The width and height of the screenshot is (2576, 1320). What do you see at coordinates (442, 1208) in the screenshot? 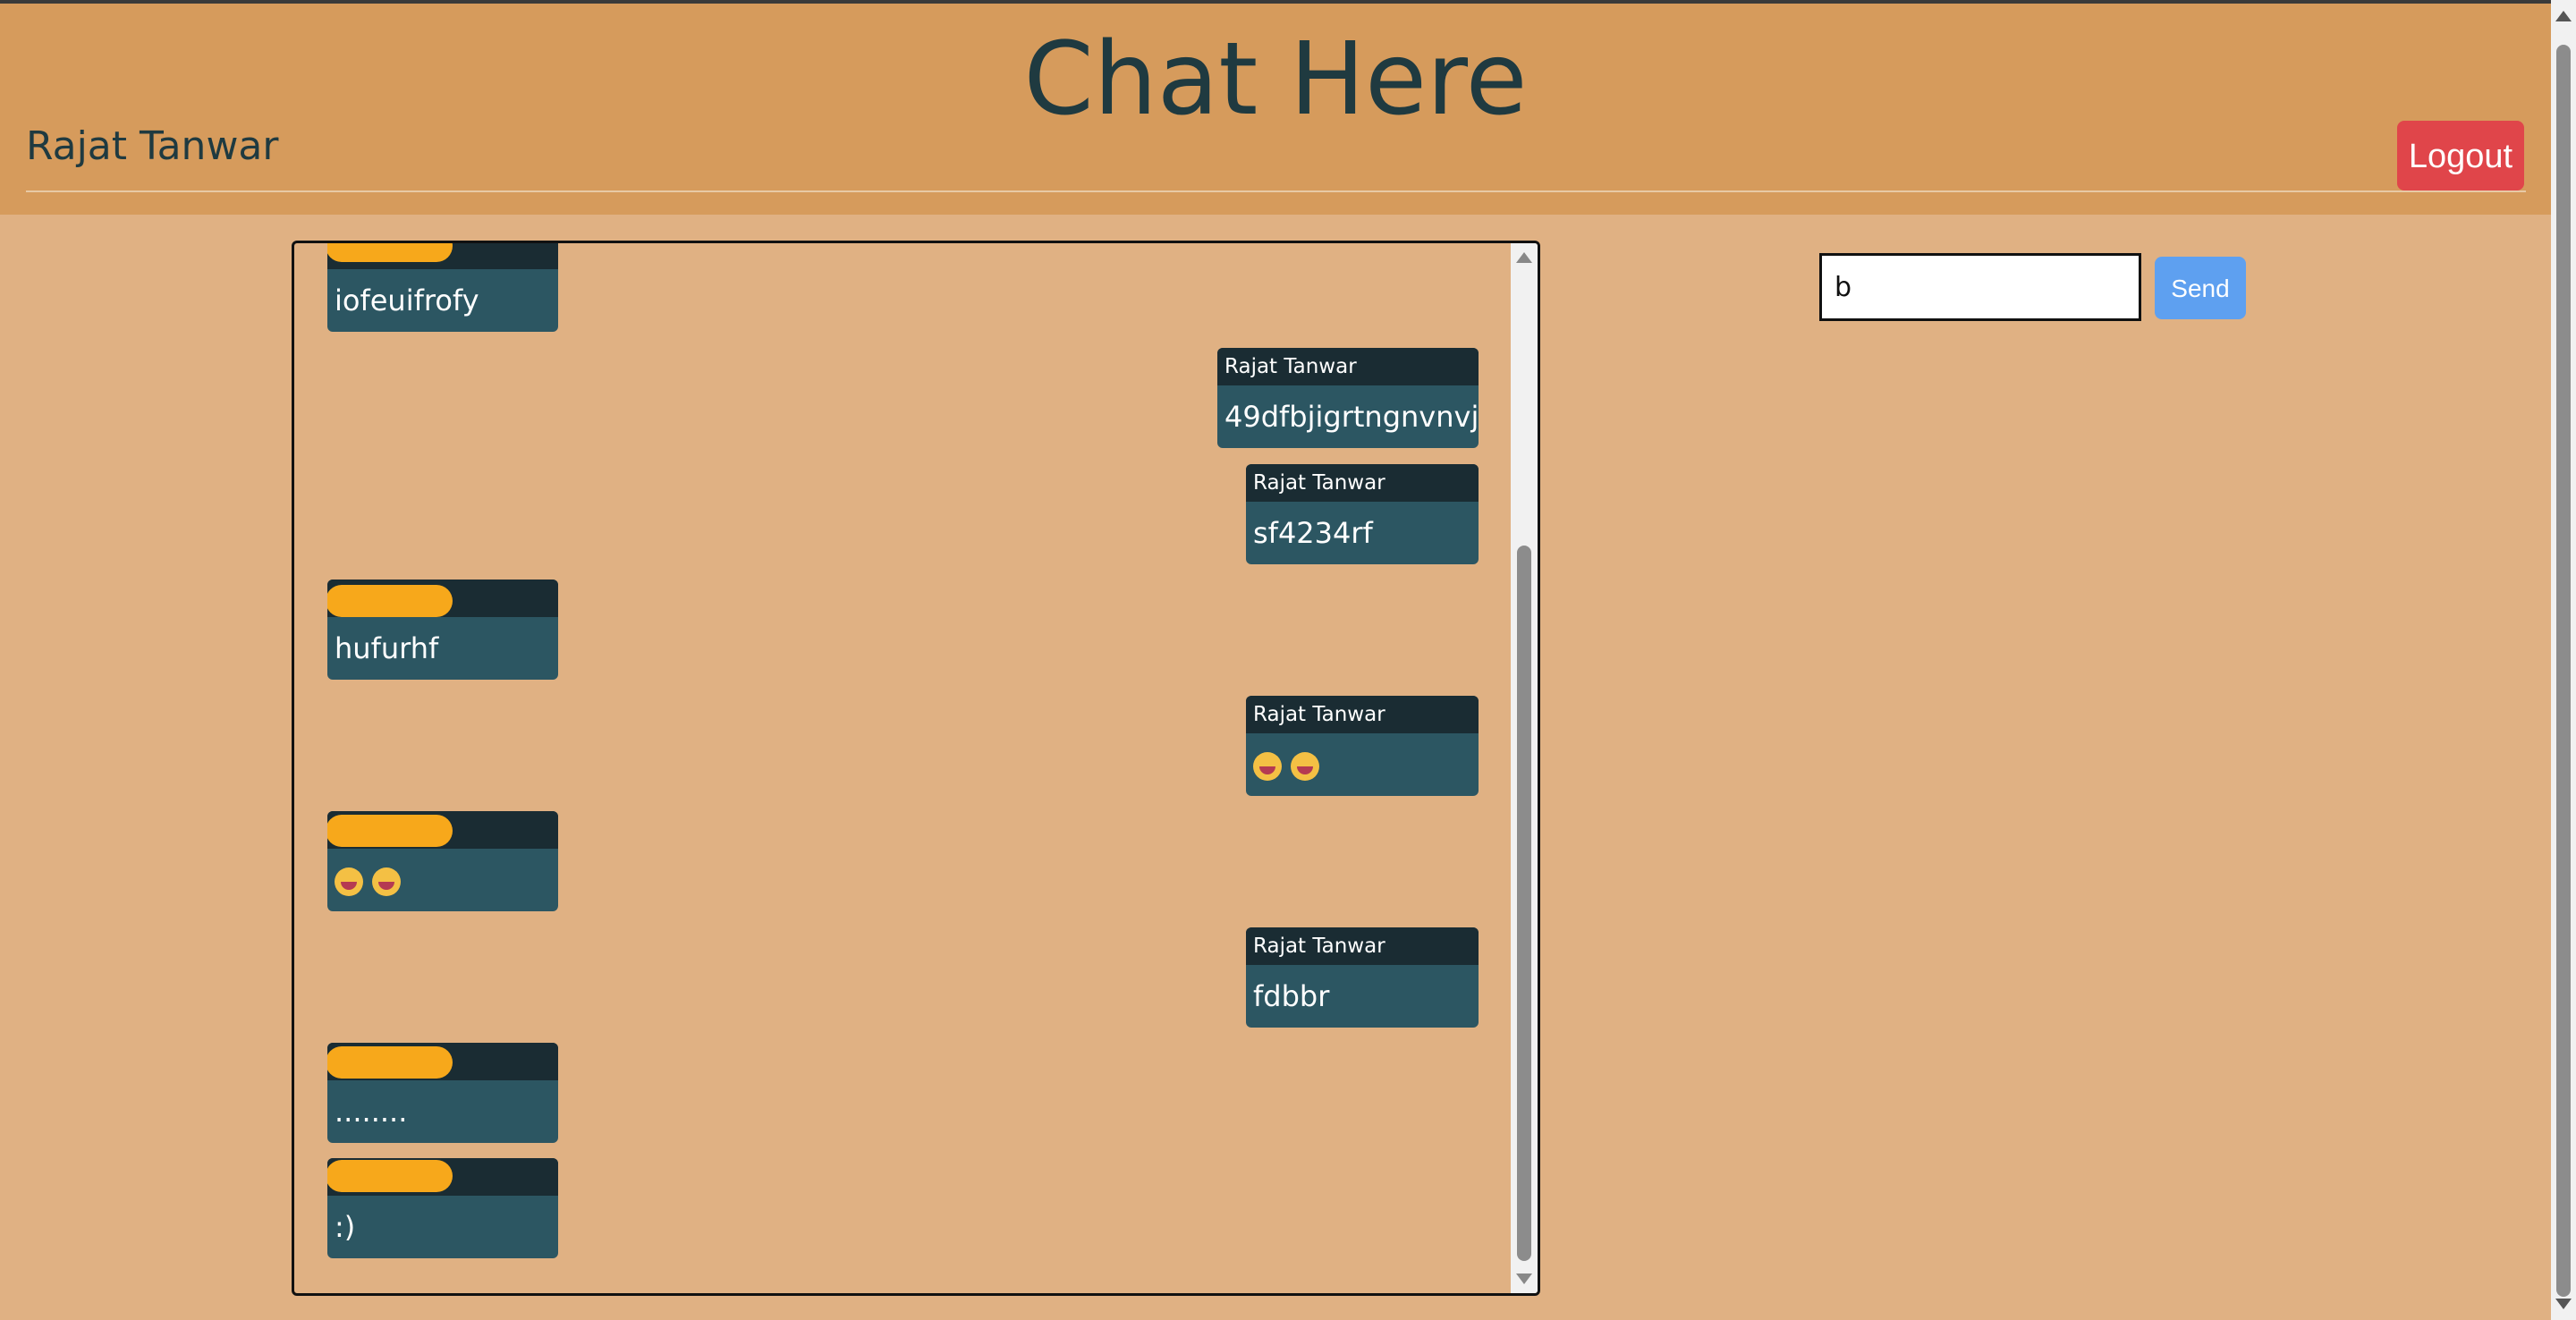
I see `message-received: :)` at bounding box center [442, 1208].